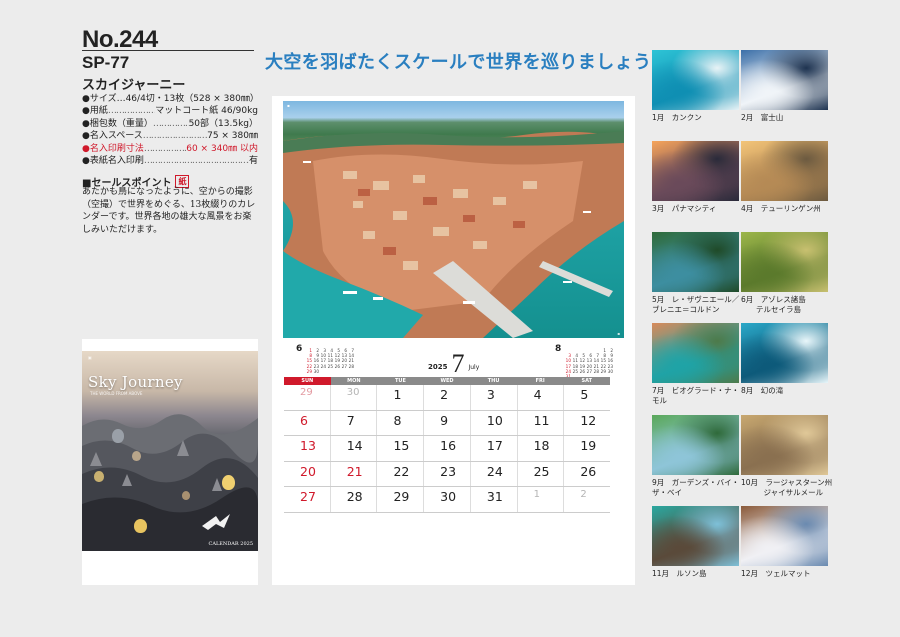 The image size is (900, 637). Describe the element at coordinates (117, 123) in the screenshot. I see `spec-key: ●梱包数（重量）` at that location.